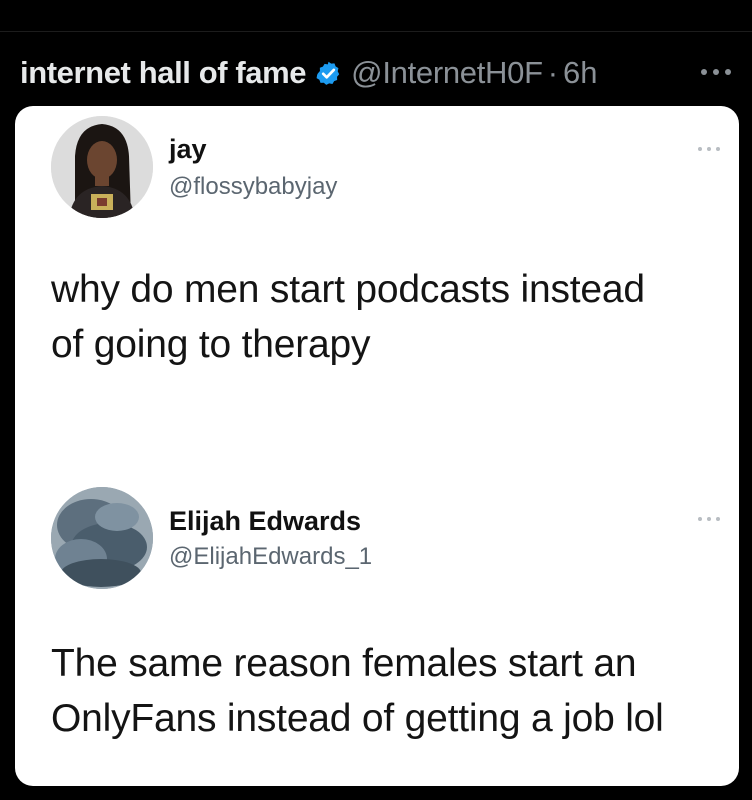  I want to click on tweet-text-line: why do men start podcasts instead, so click(348, 289).